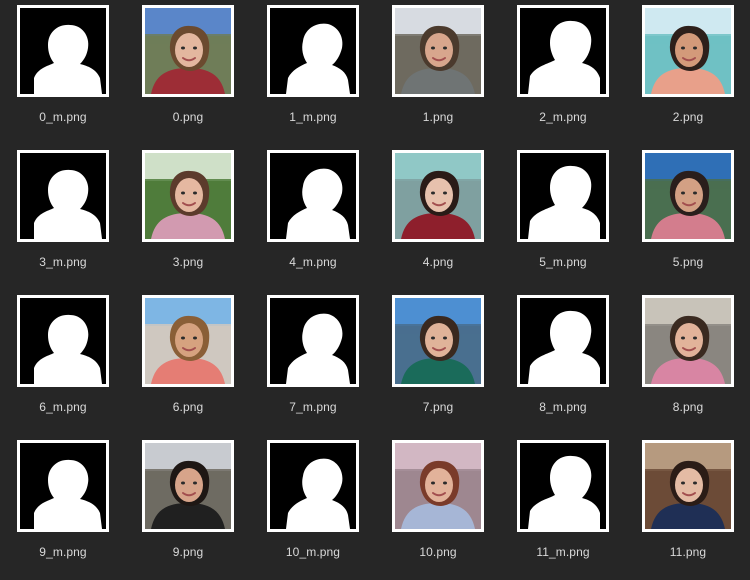 The width and height of the screenshot is (750, 580). I want to click on file-item: 4_m.png, so click(312, 217).